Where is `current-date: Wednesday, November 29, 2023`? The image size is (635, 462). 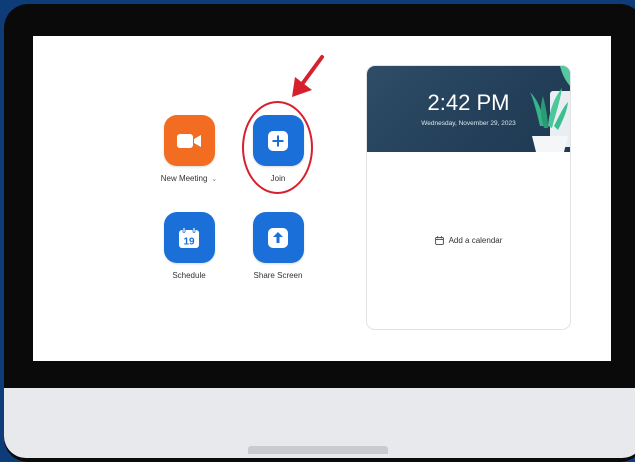 current-date: Wednesday, November 29, 2023 is located at coordinates (468, 123).